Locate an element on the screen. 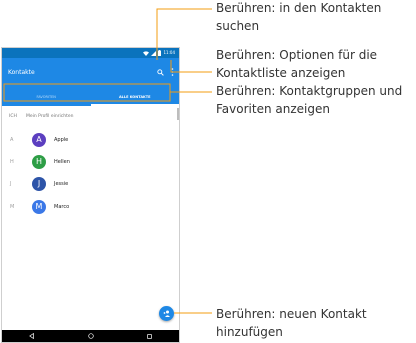  callout-add-line2: hinzufügen is located at coordinates (249, 332).